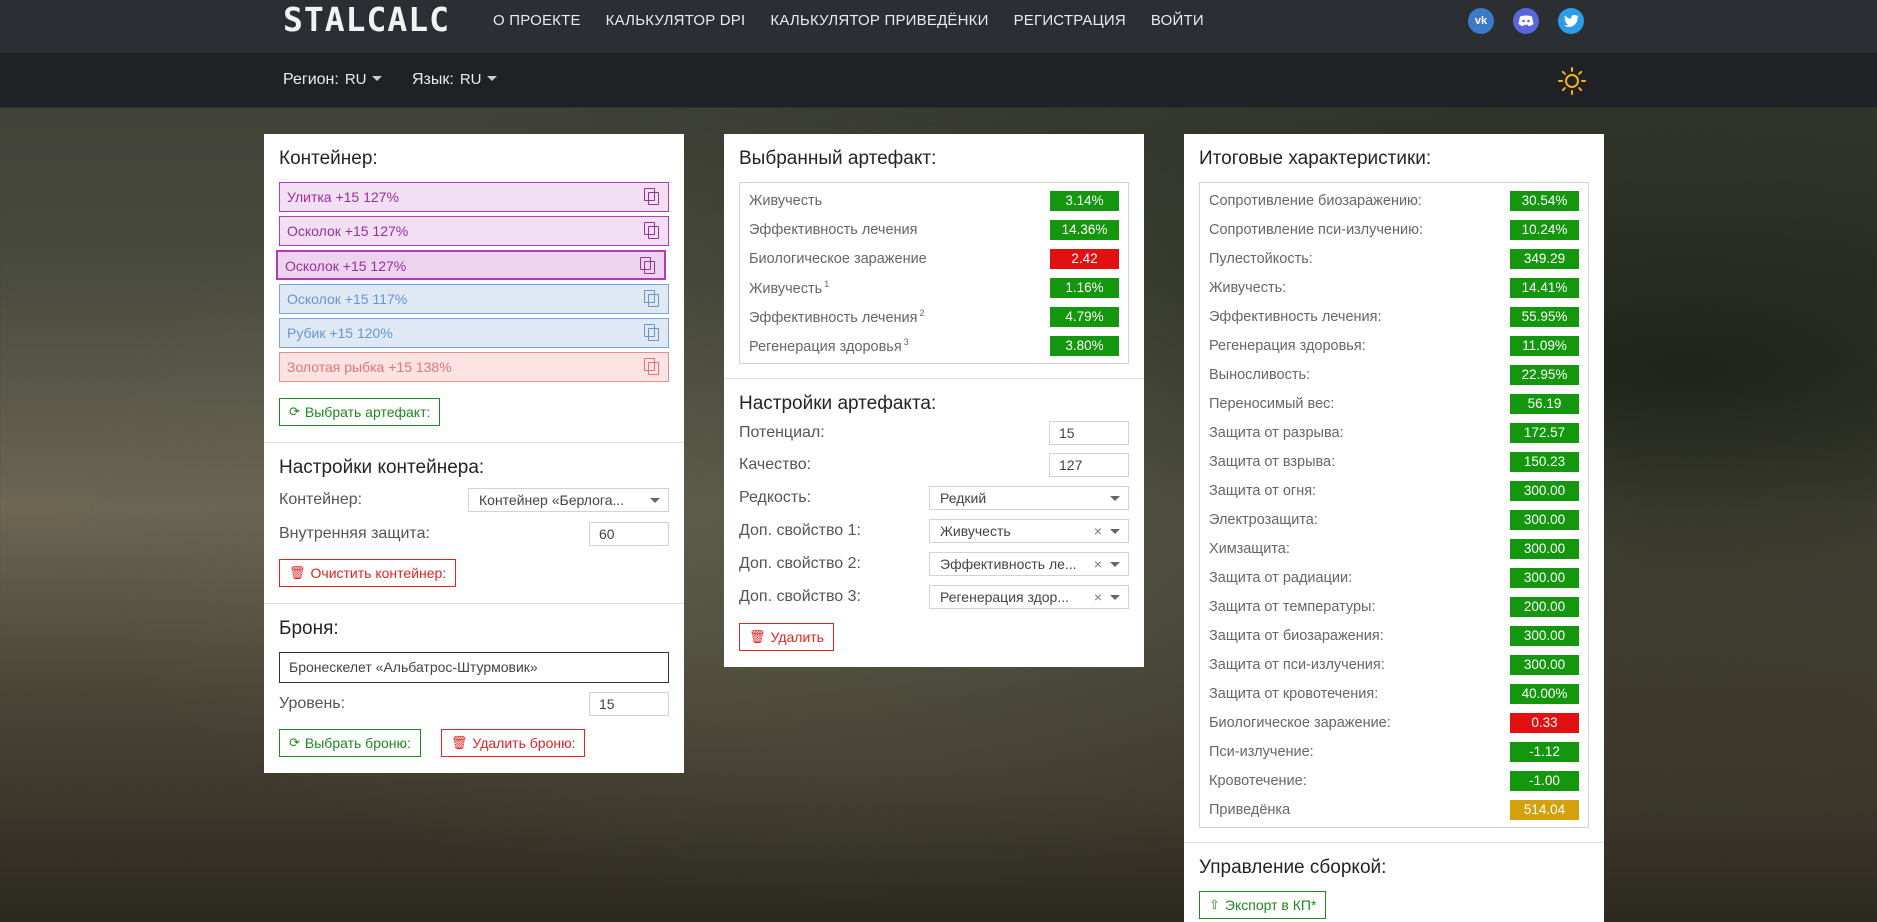 The height and width of the screenshot is (922, 1877). I want to click on potential-input: 15, so click(1089, 433).